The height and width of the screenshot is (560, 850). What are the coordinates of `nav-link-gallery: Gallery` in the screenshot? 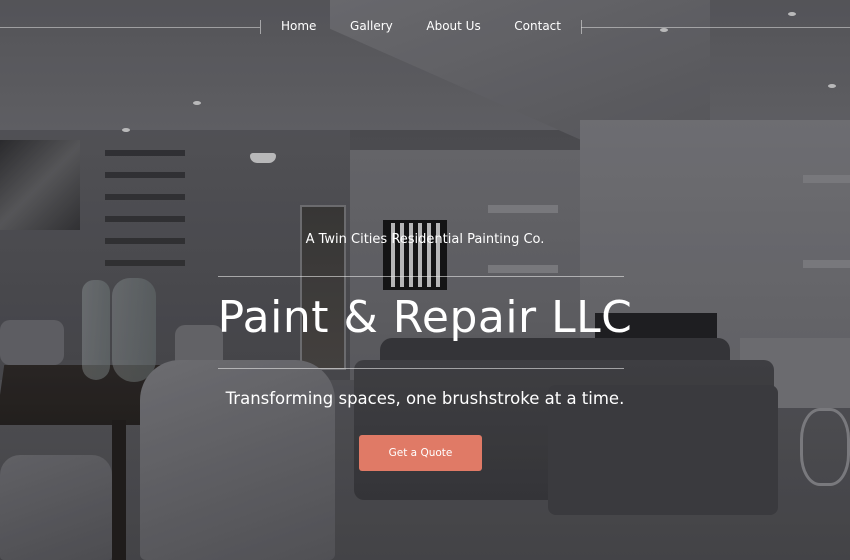 It's located at (371, 26).